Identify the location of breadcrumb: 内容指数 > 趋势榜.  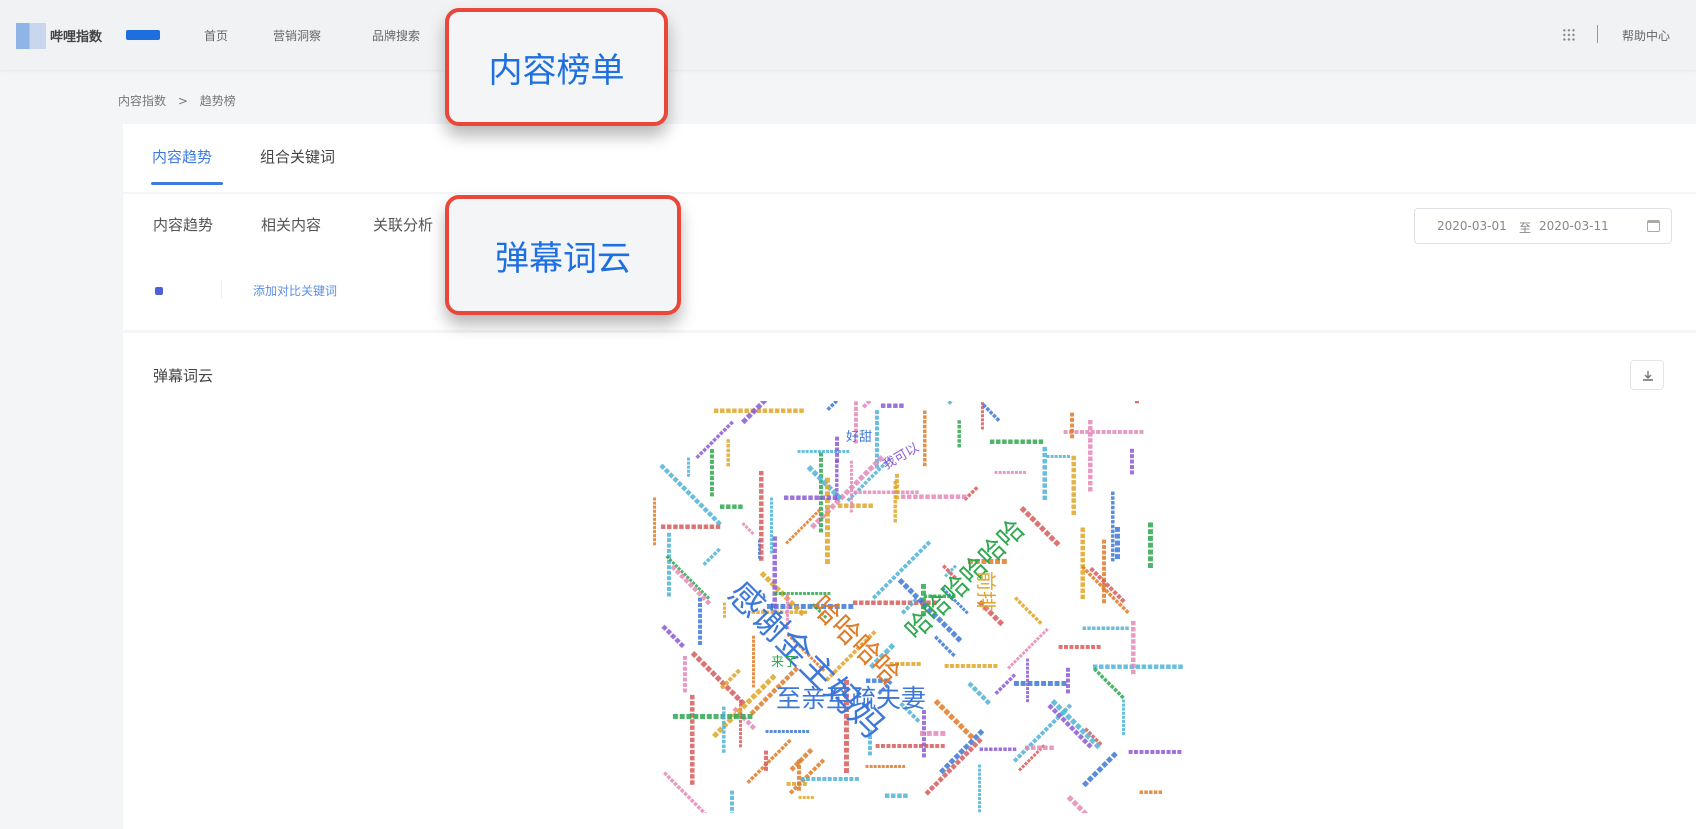
(181, 100).